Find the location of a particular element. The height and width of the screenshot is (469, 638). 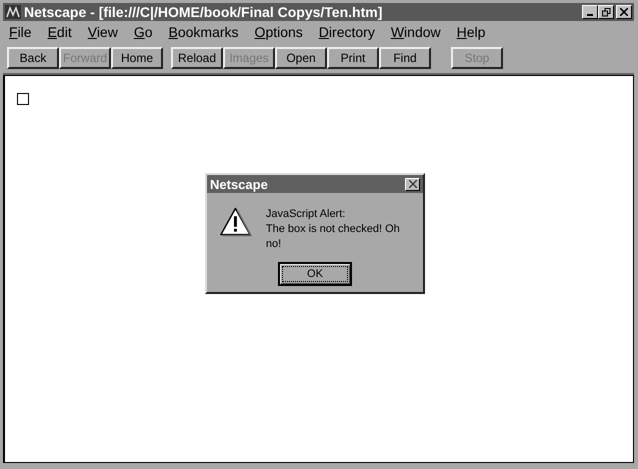

toolbar-button: Reload is located at coordinates (197, 58).